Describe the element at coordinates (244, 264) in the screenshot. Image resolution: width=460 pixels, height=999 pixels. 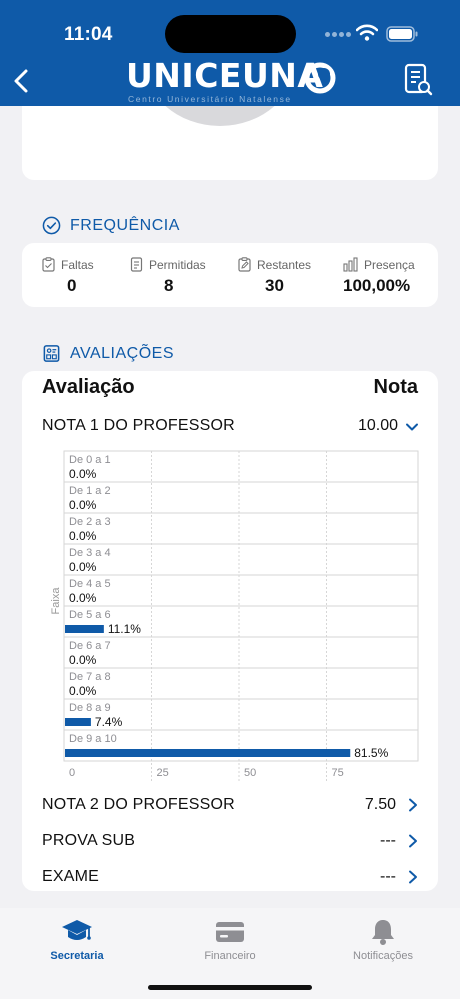
I see `clipboard-edit-icon` at that location.